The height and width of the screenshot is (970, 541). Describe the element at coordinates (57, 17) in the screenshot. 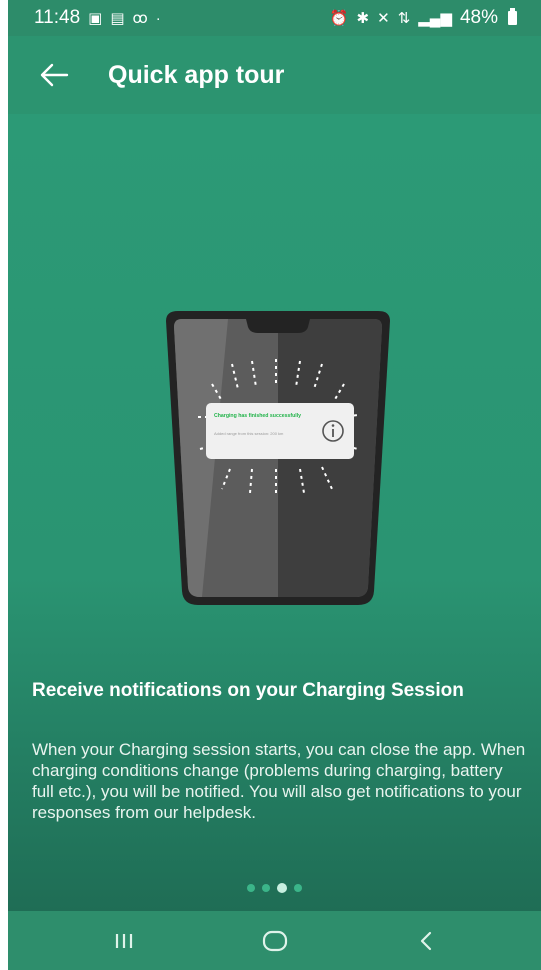

I see `status-time: 11:48` at that location.